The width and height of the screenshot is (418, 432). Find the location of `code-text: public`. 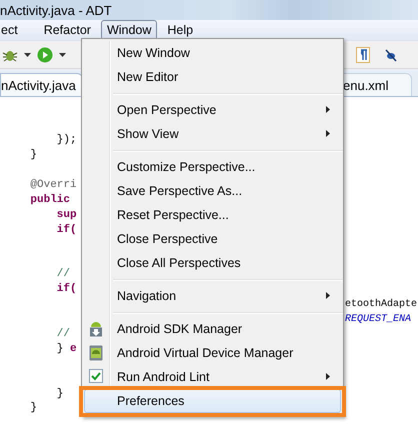

code-text: public is located at coordinates (49, 200).